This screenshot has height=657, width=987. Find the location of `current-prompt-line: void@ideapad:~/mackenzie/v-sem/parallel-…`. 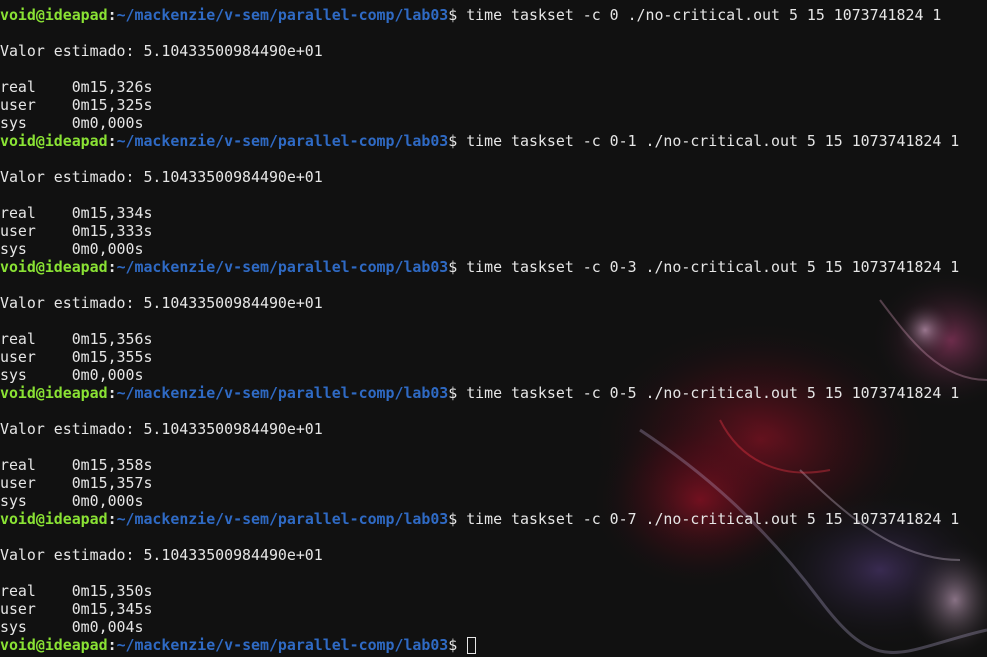

current-prompt-line: void@ideapad:~/mackenzie/v-sem/parallel-… is located at coordinates (479, 645).